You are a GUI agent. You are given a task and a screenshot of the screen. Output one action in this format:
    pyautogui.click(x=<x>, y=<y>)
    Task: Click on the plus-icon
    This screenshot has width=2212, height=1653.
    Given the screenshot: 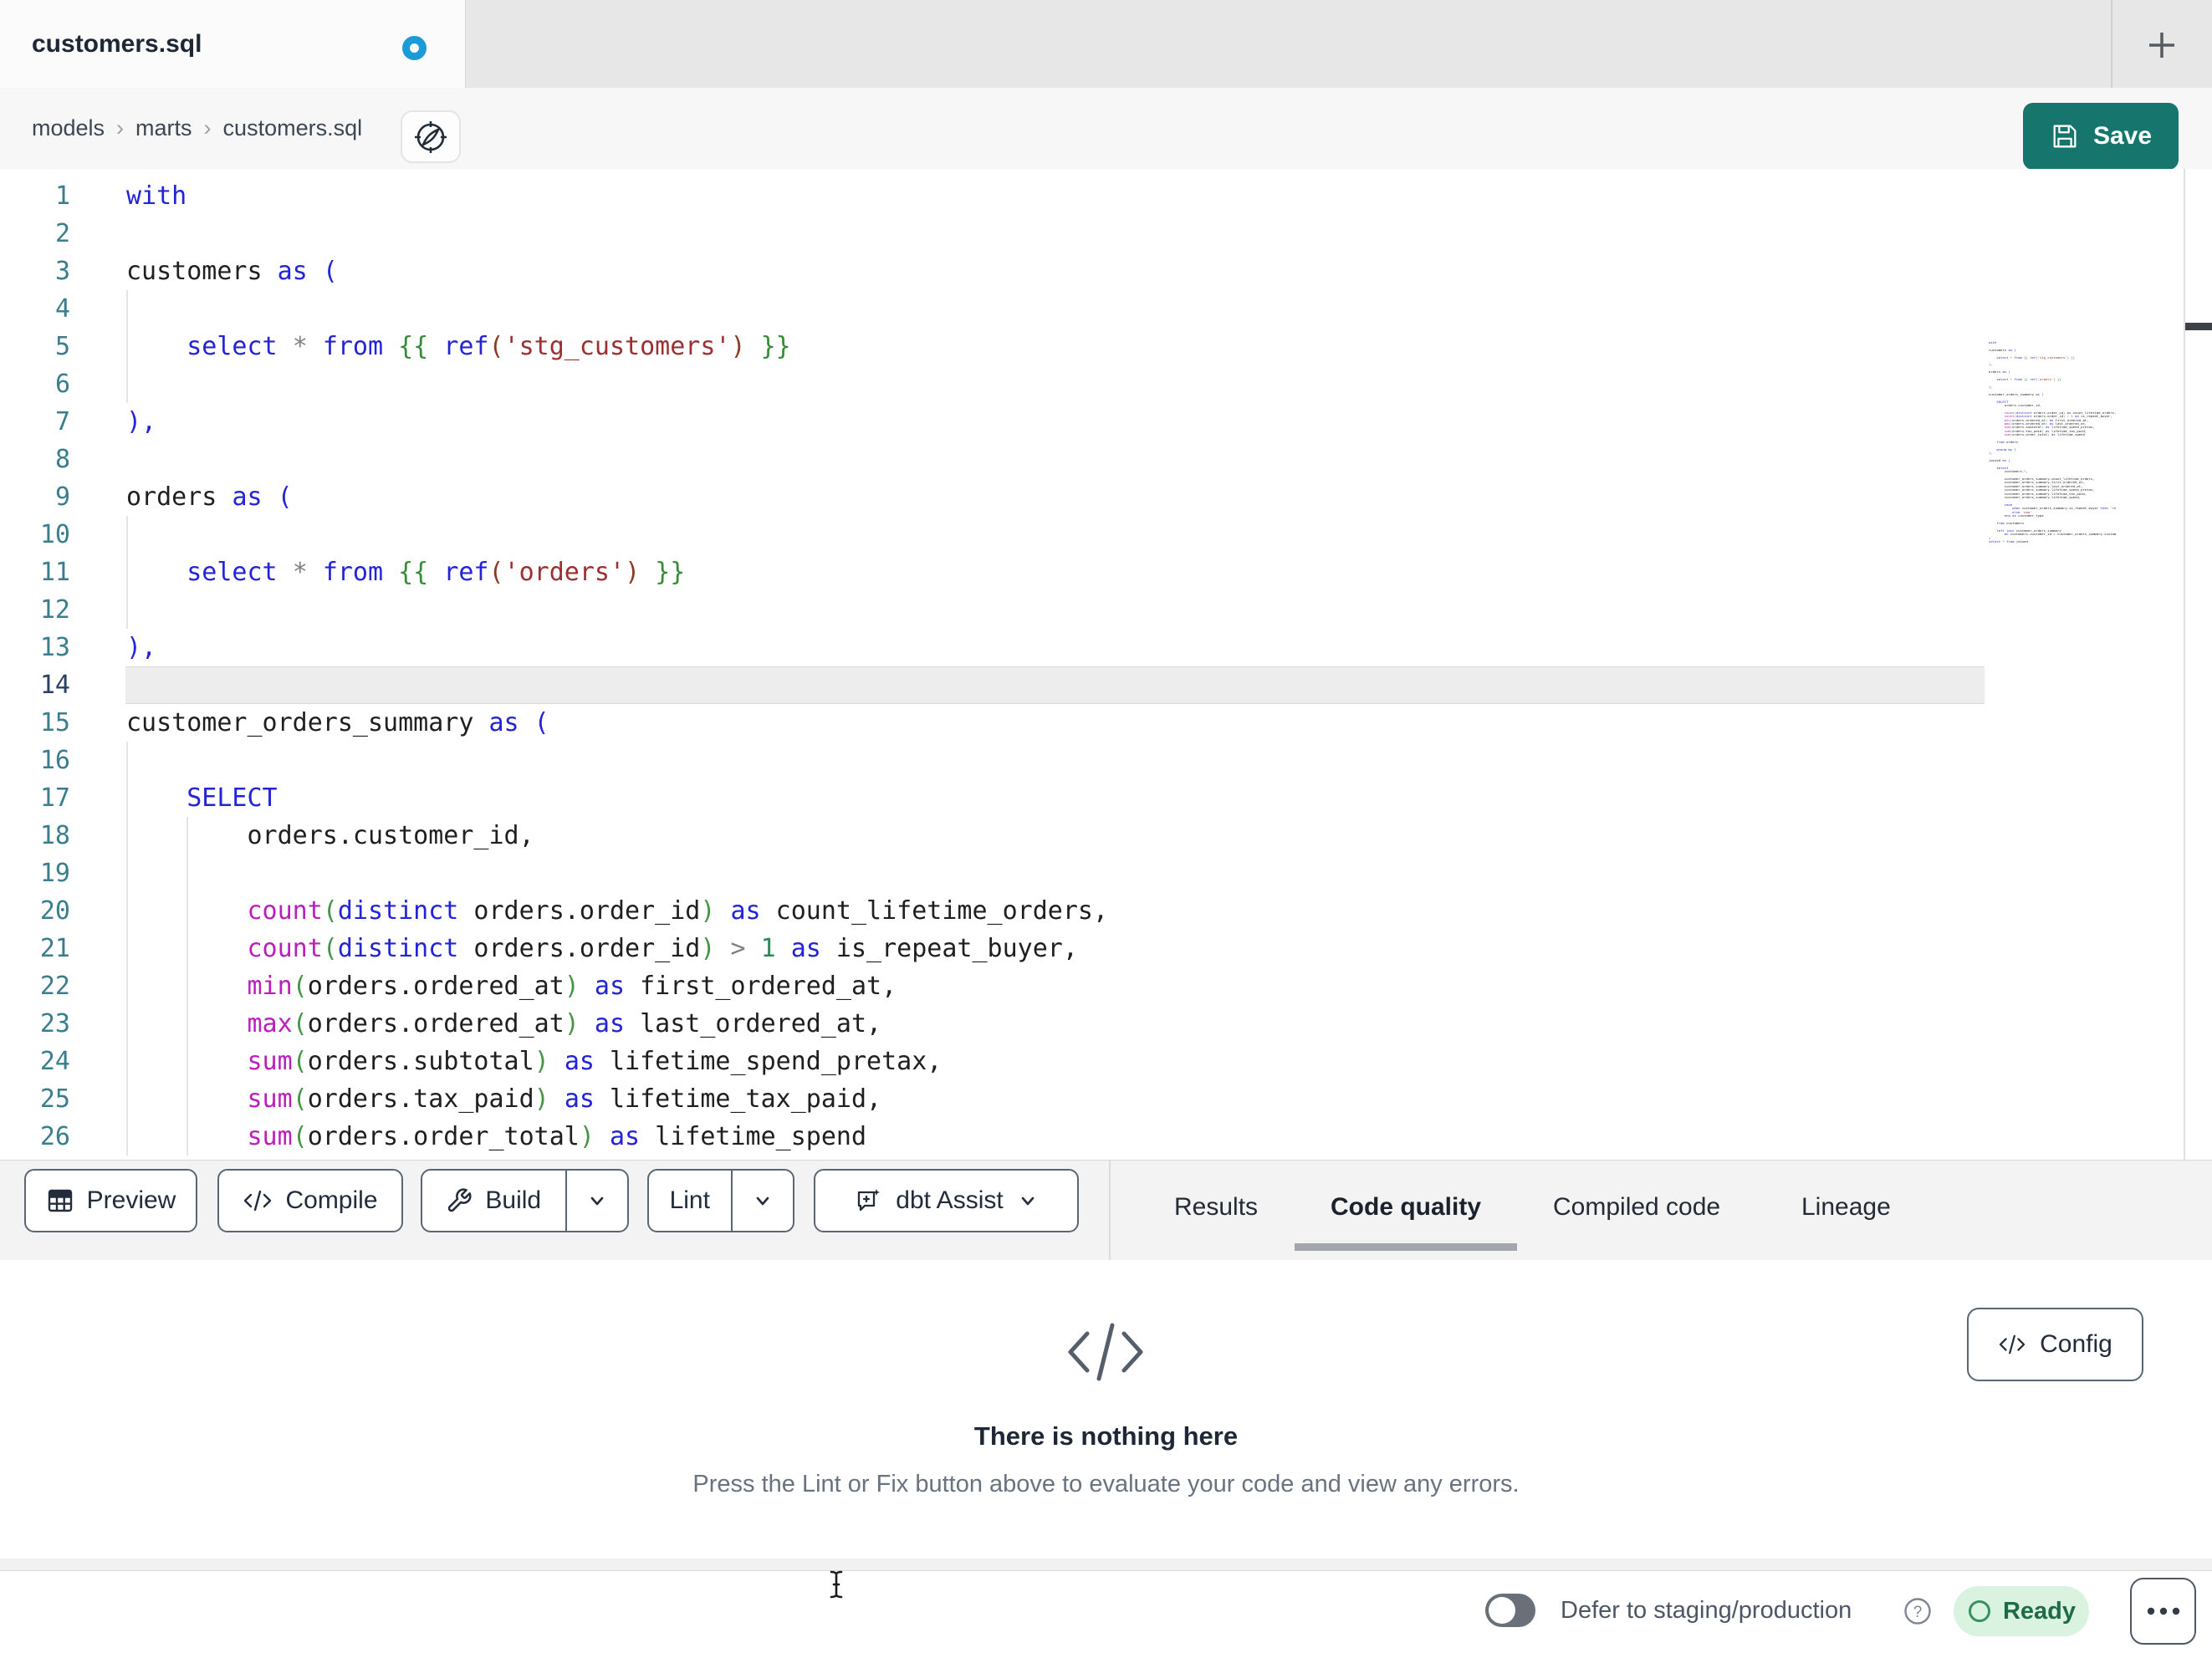 What is the action you would take?
    pyautogui.click(x=2162, y=45)
    